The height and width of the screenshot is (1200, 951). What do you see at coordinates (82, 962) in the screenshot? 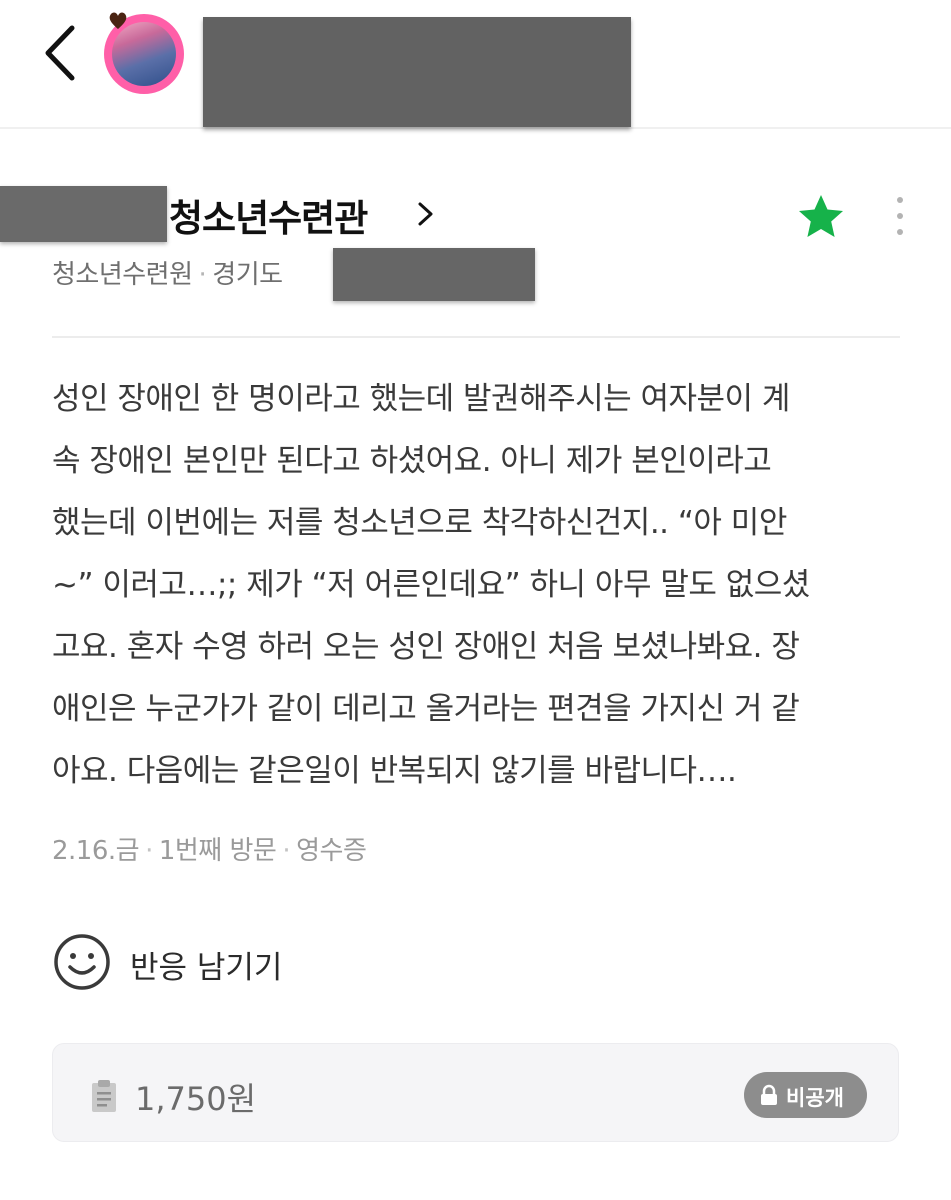
I see `smile-icon` at bounding box center [82, 962].